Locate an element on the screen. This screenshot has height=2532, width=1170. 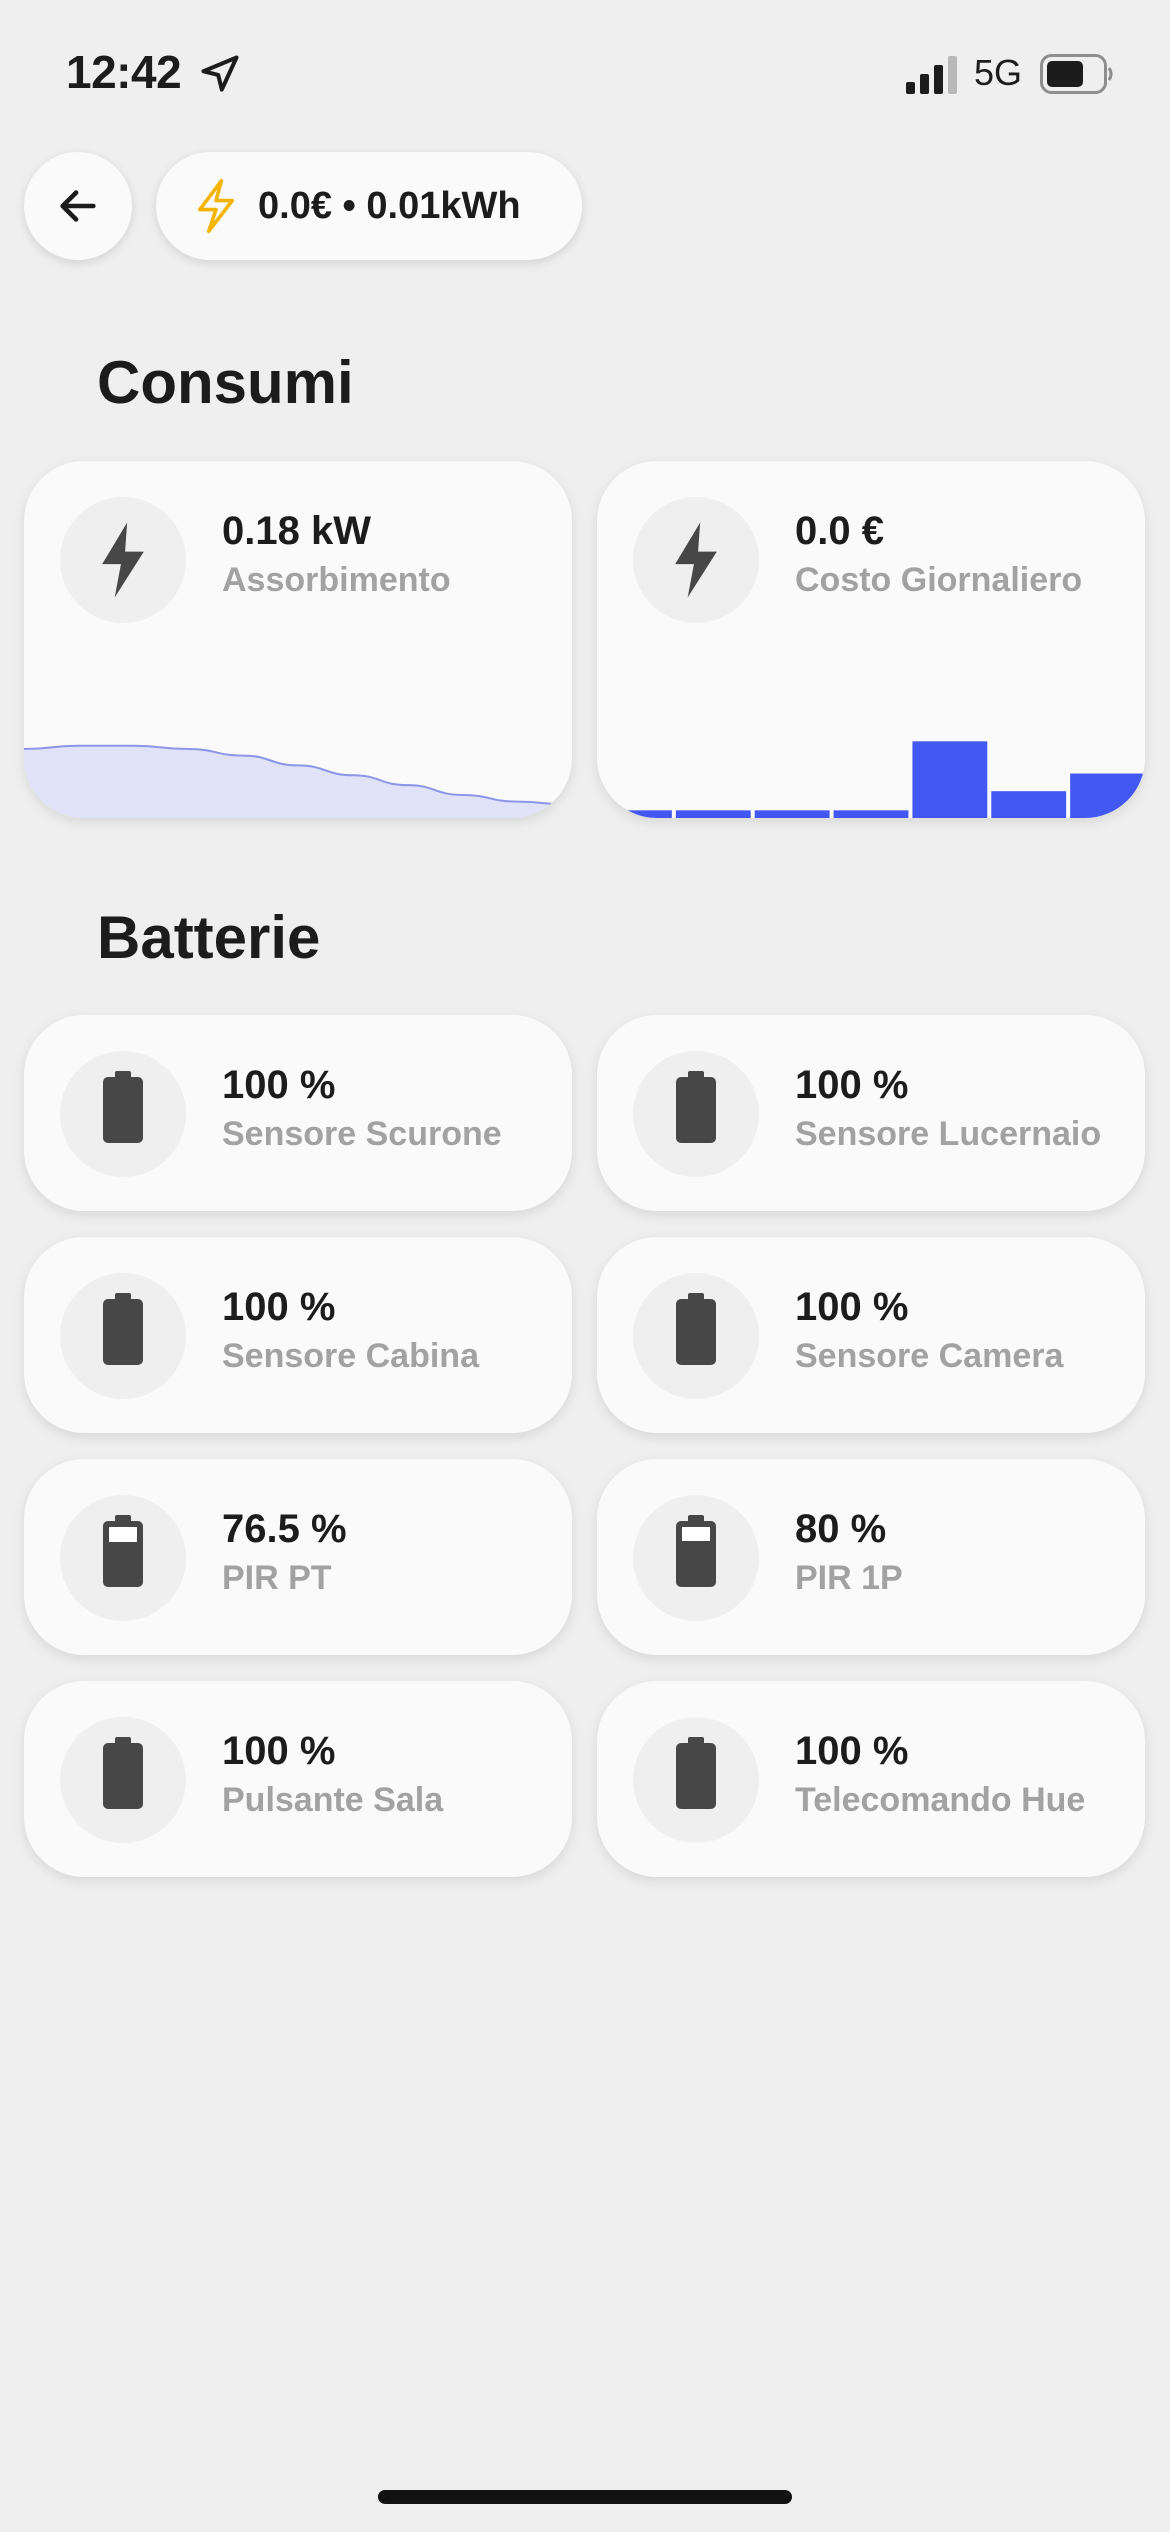
area-fill is located at coordinates (298, 781).